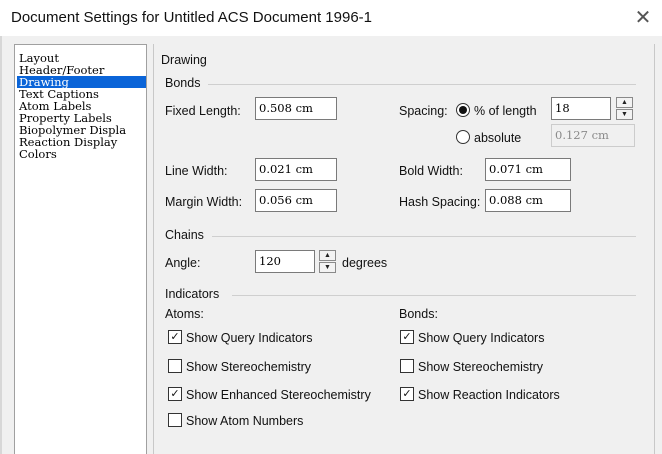 Image resolution: width=662 pixels, height=454 pixels. I want to click on bonds-show-query-indicators-label: Show Query Indicators, so click(481, 338).